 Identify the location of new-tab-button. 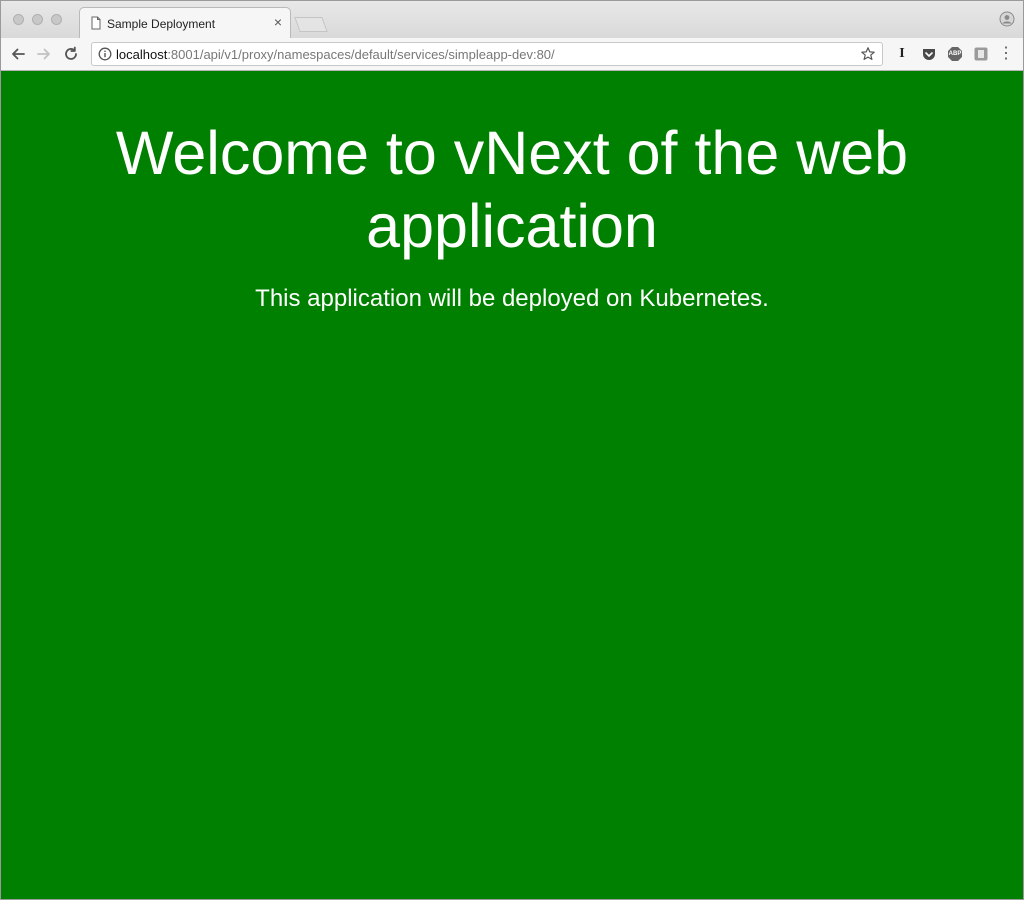
(311, 24).